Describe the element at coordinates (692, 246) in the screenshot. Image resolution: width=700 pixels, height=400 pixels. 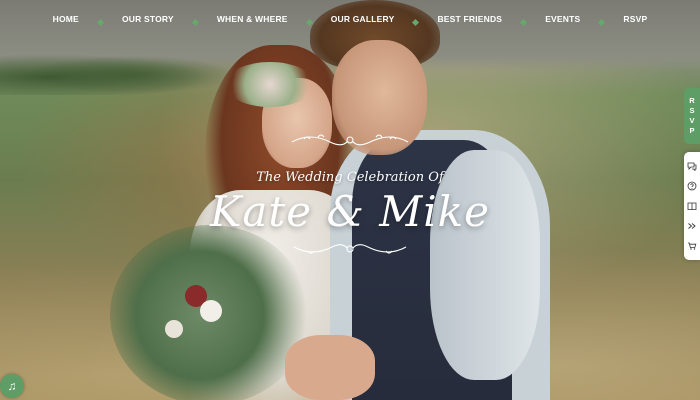
I see `cart-icon` at that location.